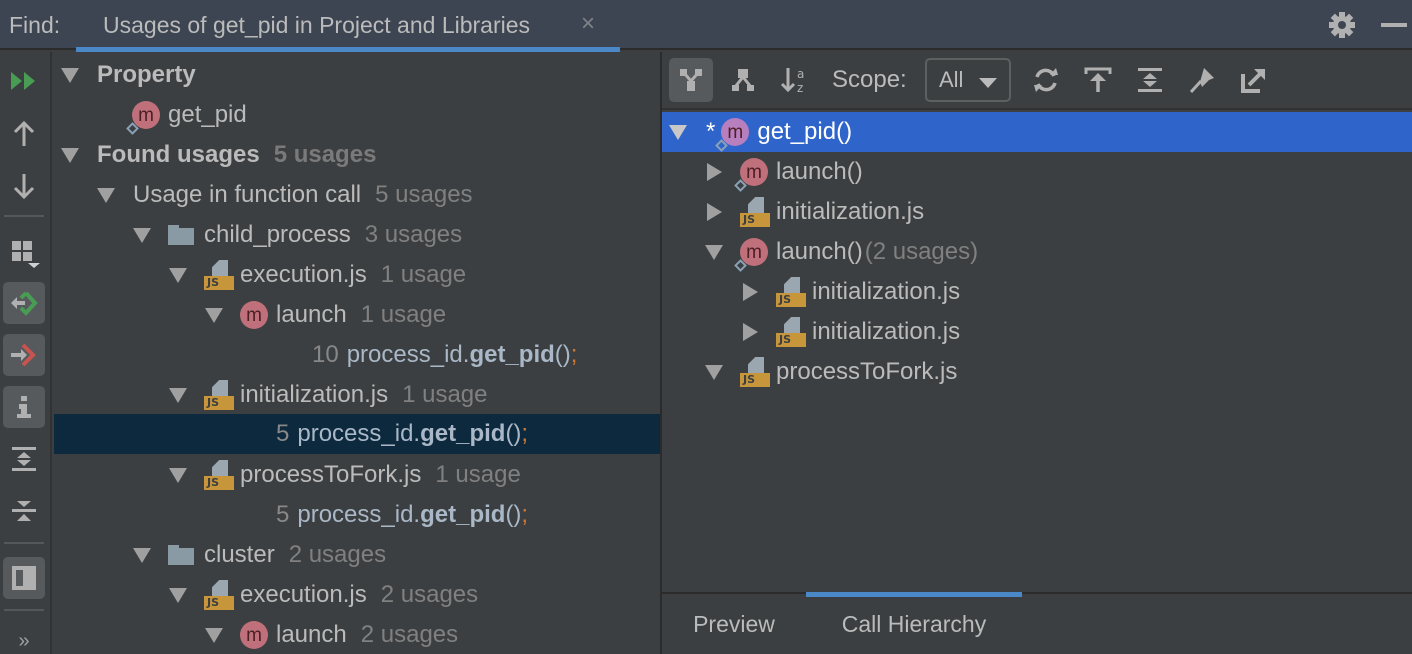  I want to click on callers-hierarchy-button, so click(691, 80).